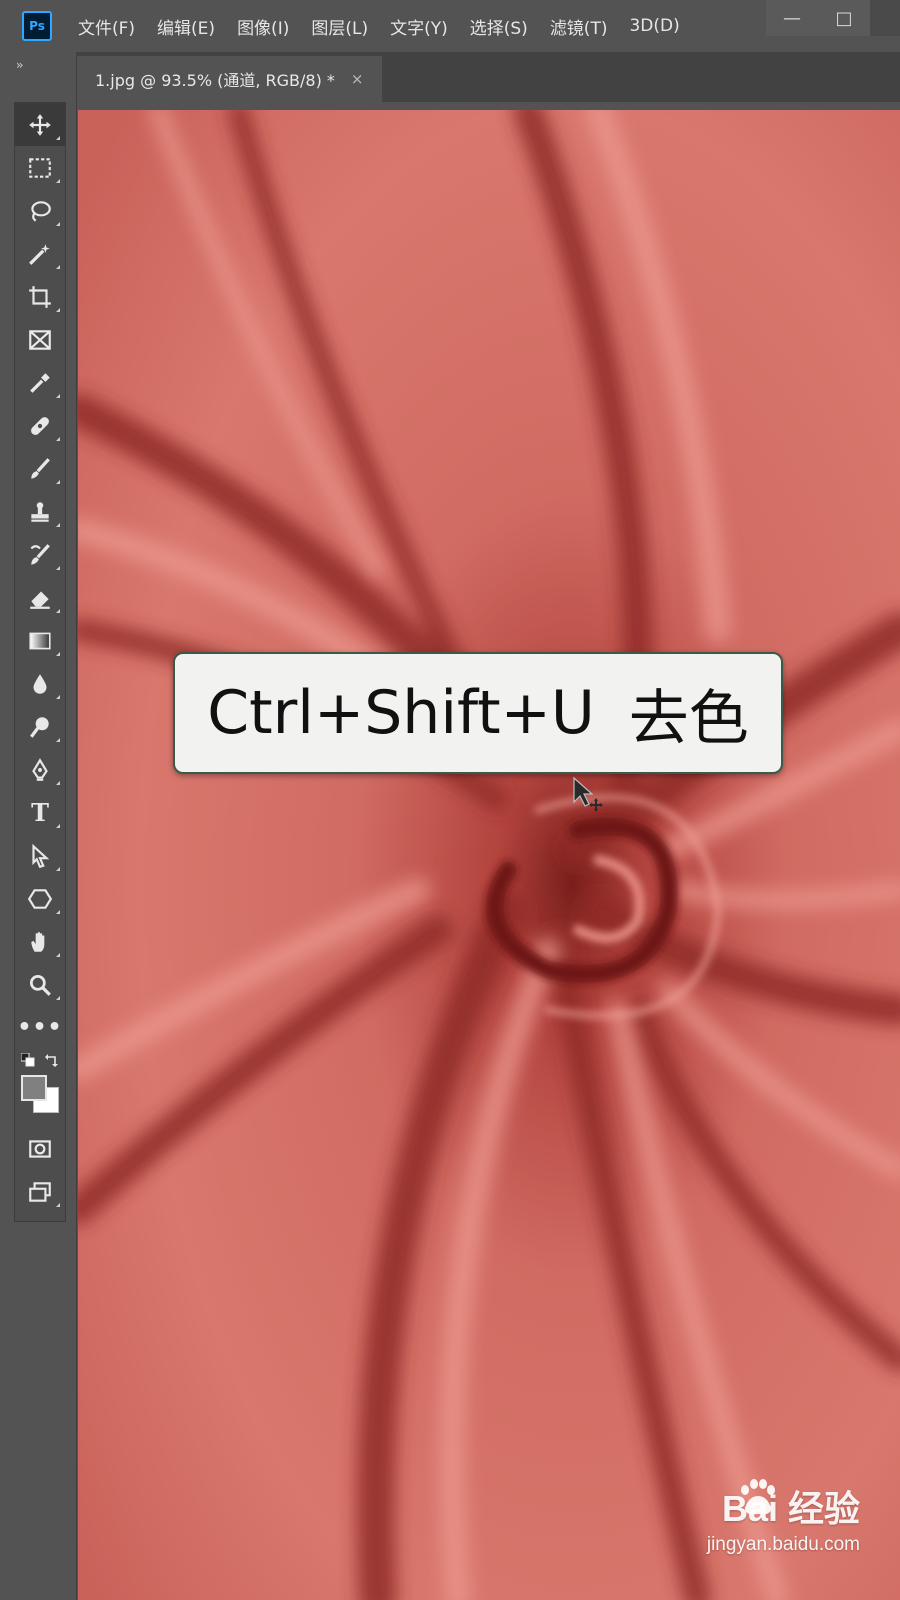 This screenshot has height=1600, width=900. I want to click on bandage-icon, so click(40, 425).